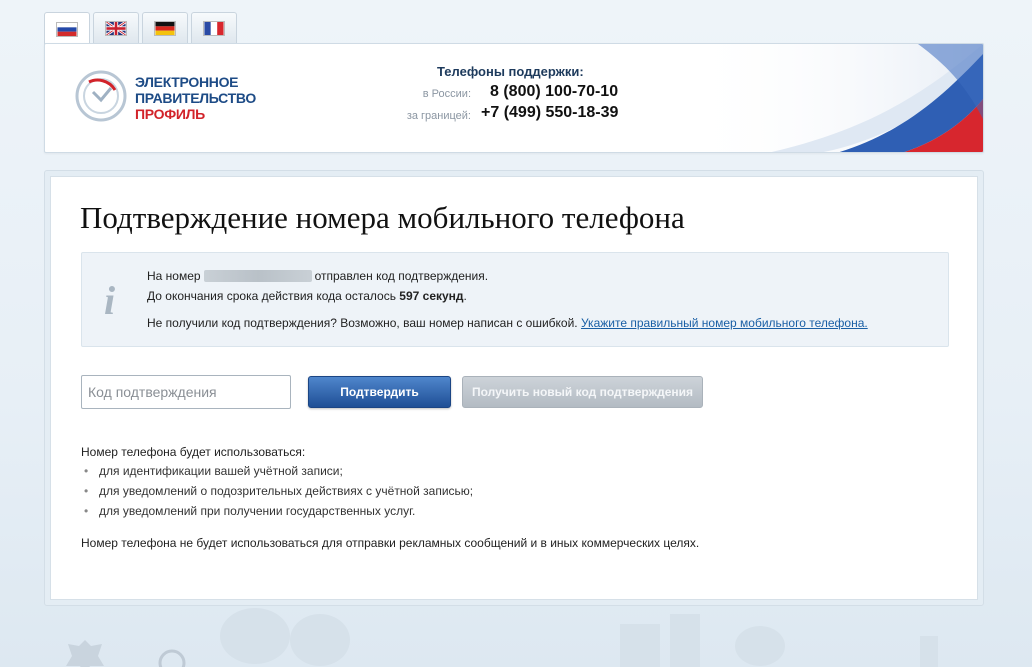  I want to click on brand-line-2: ПРАВИТЕЛЬСТВО, so click(195, 98).